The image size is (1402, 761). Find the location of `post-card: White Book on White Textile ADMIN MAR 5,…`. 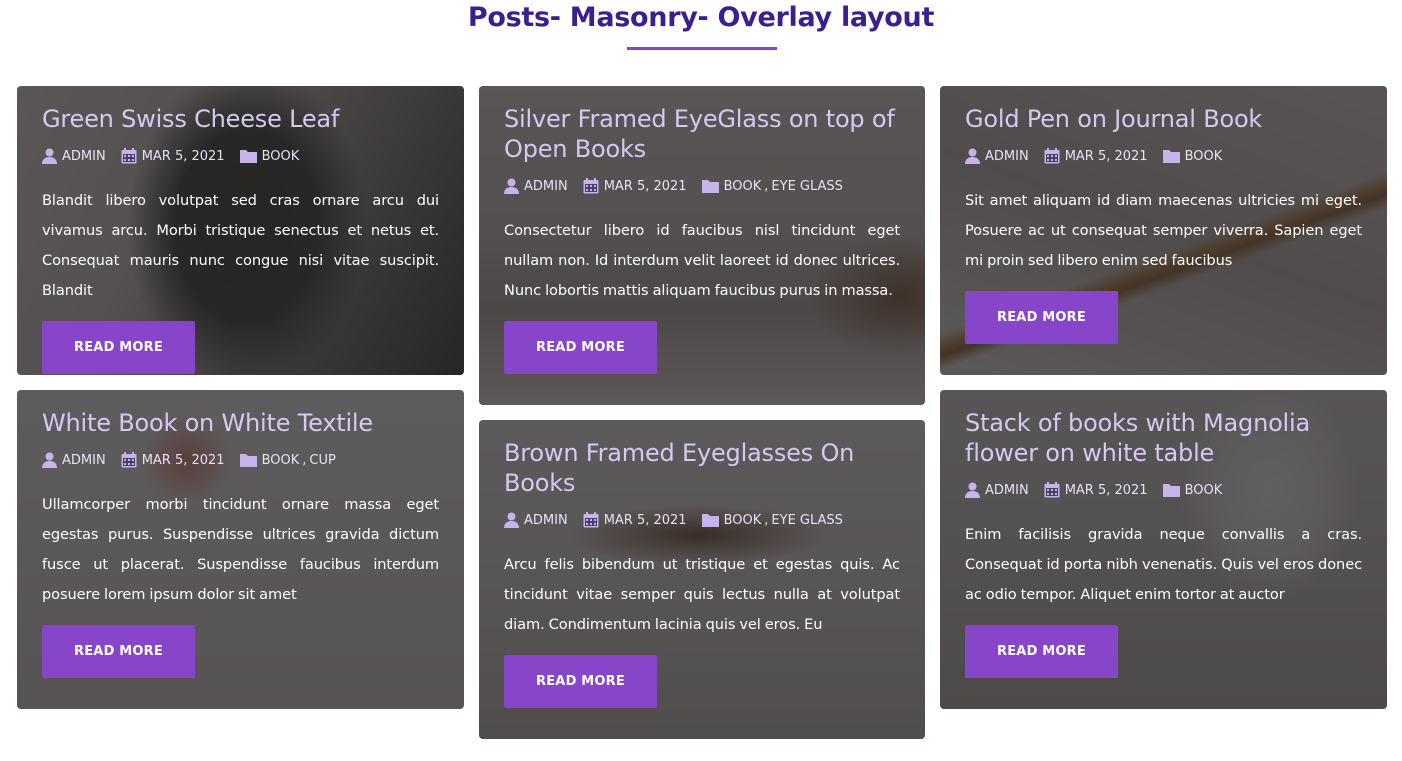

post-card: White Book on White Textile ADMIN MAR 5,… is located at coordinates (240, 549).